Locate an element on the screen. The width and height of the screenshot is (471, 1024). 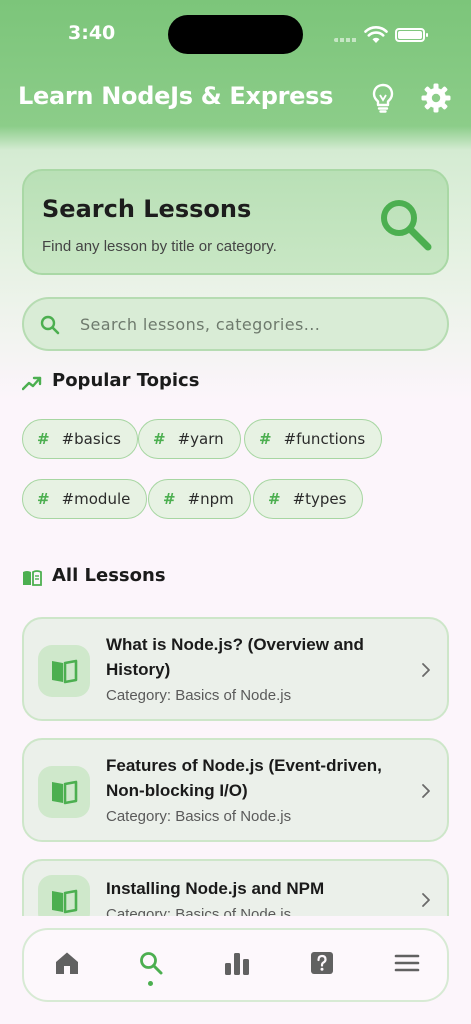
gear-icon is located at coordinates (436, 98).